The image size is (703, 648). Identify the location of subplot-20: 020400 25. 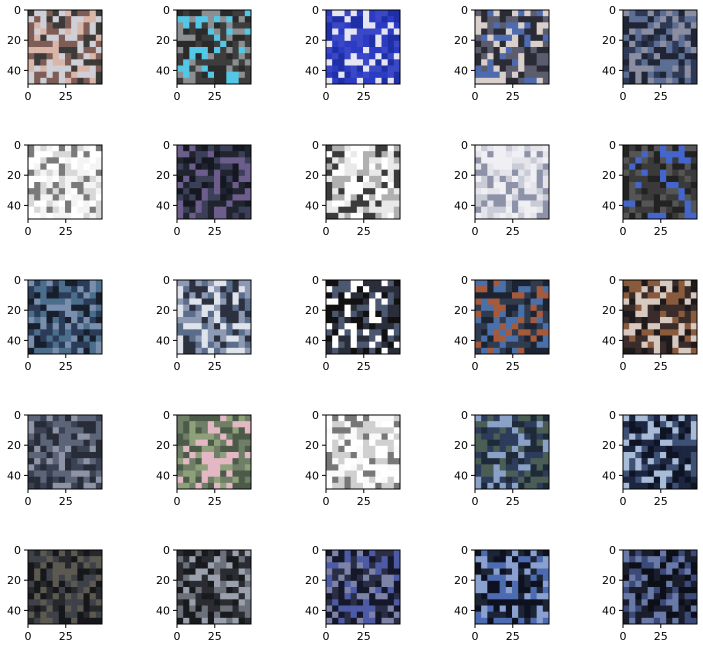
(650, 458).